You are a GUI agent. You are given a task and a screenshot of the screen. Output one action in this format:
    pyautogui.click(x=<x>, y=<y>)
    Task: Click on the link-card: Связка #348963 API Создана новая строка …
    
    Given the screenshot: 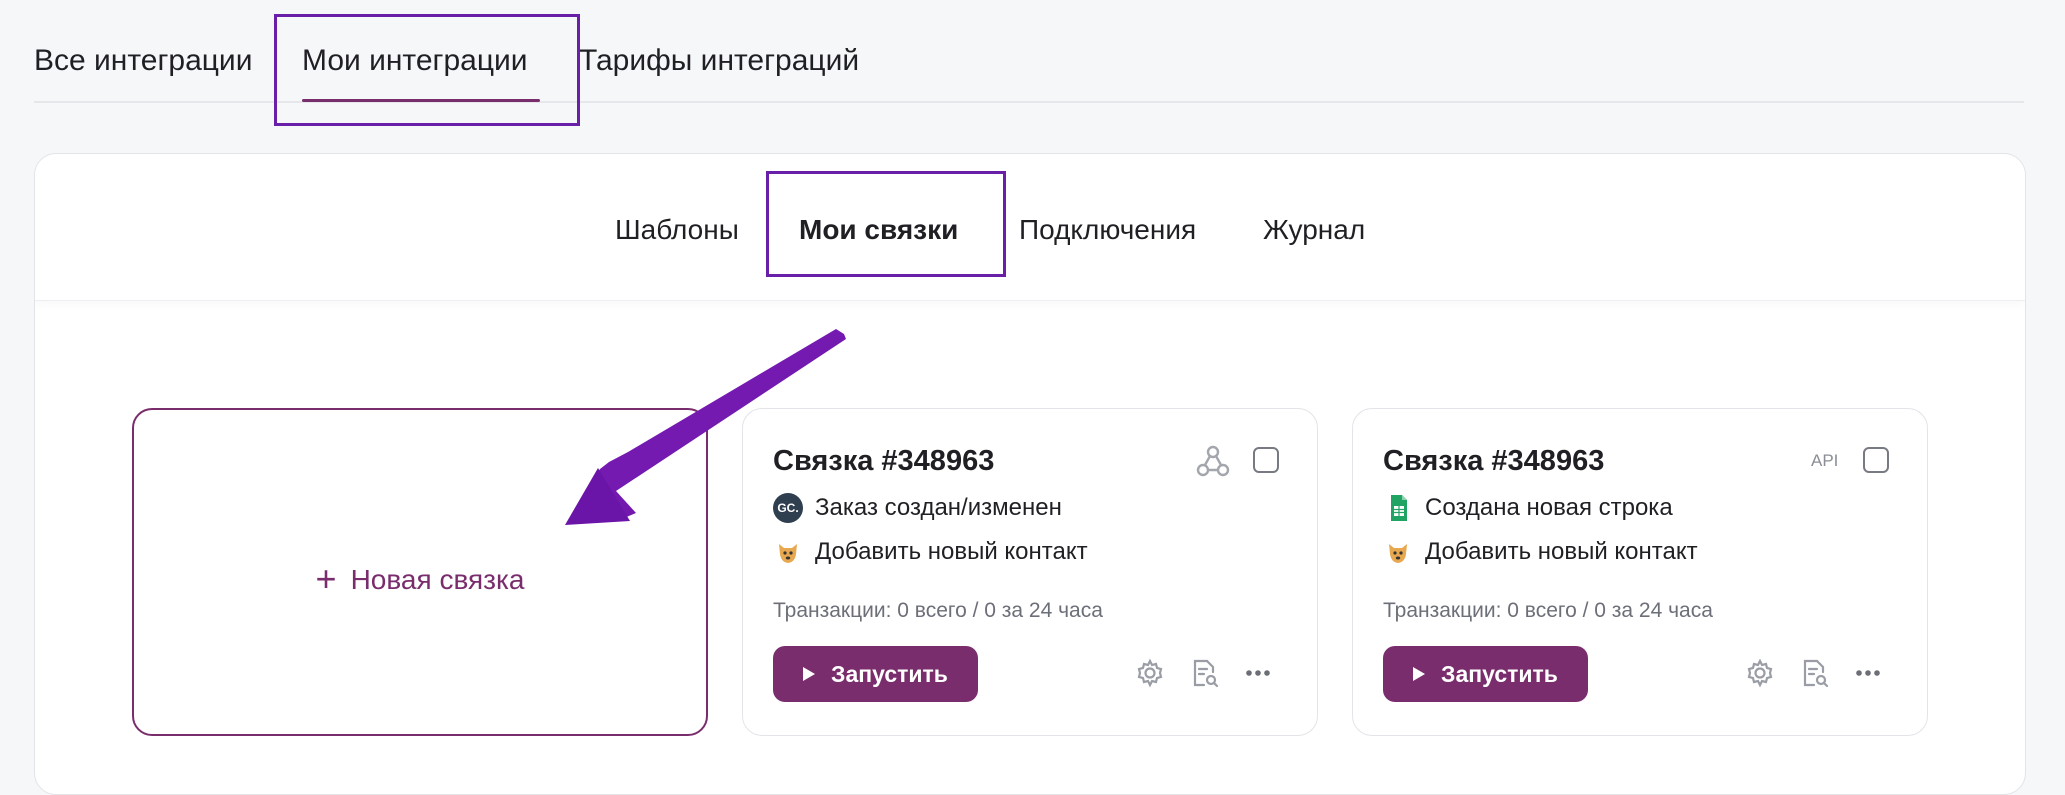 What is the action you would take?
    pyautogui.click(x=1640, y=572)
    